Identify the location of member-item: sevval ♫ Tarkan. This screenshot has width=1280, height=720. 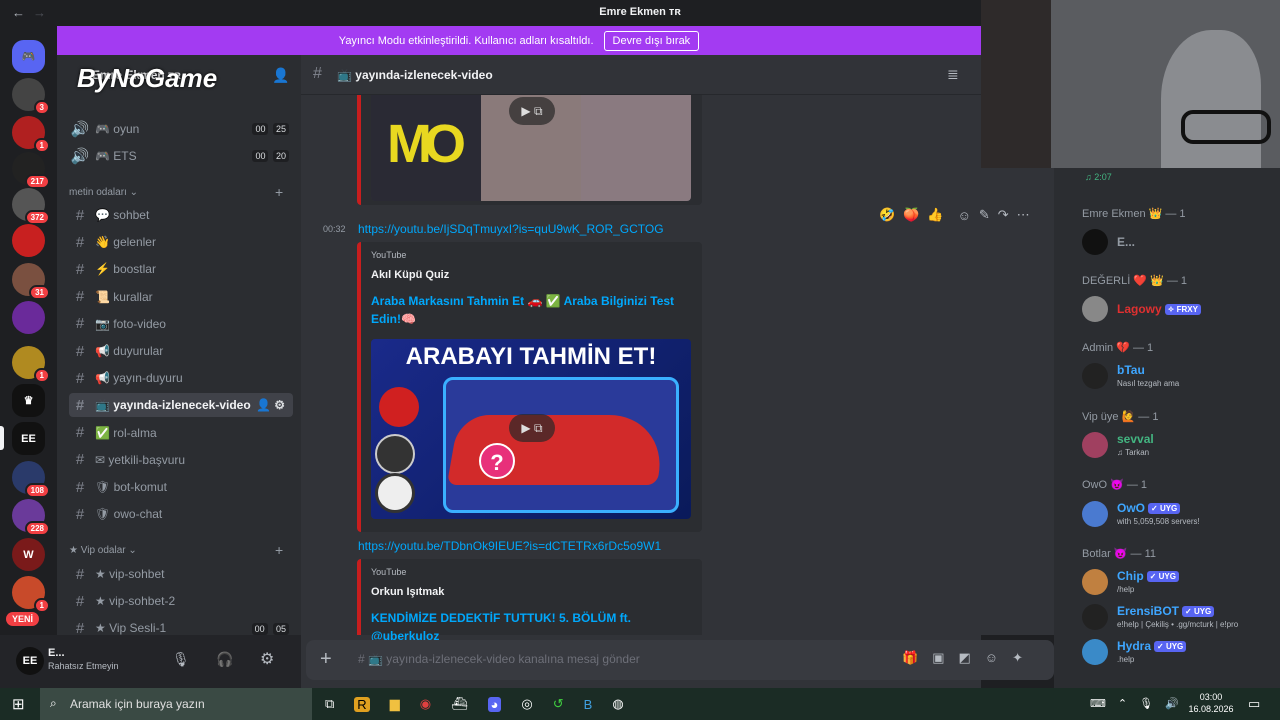
(1177, 446).